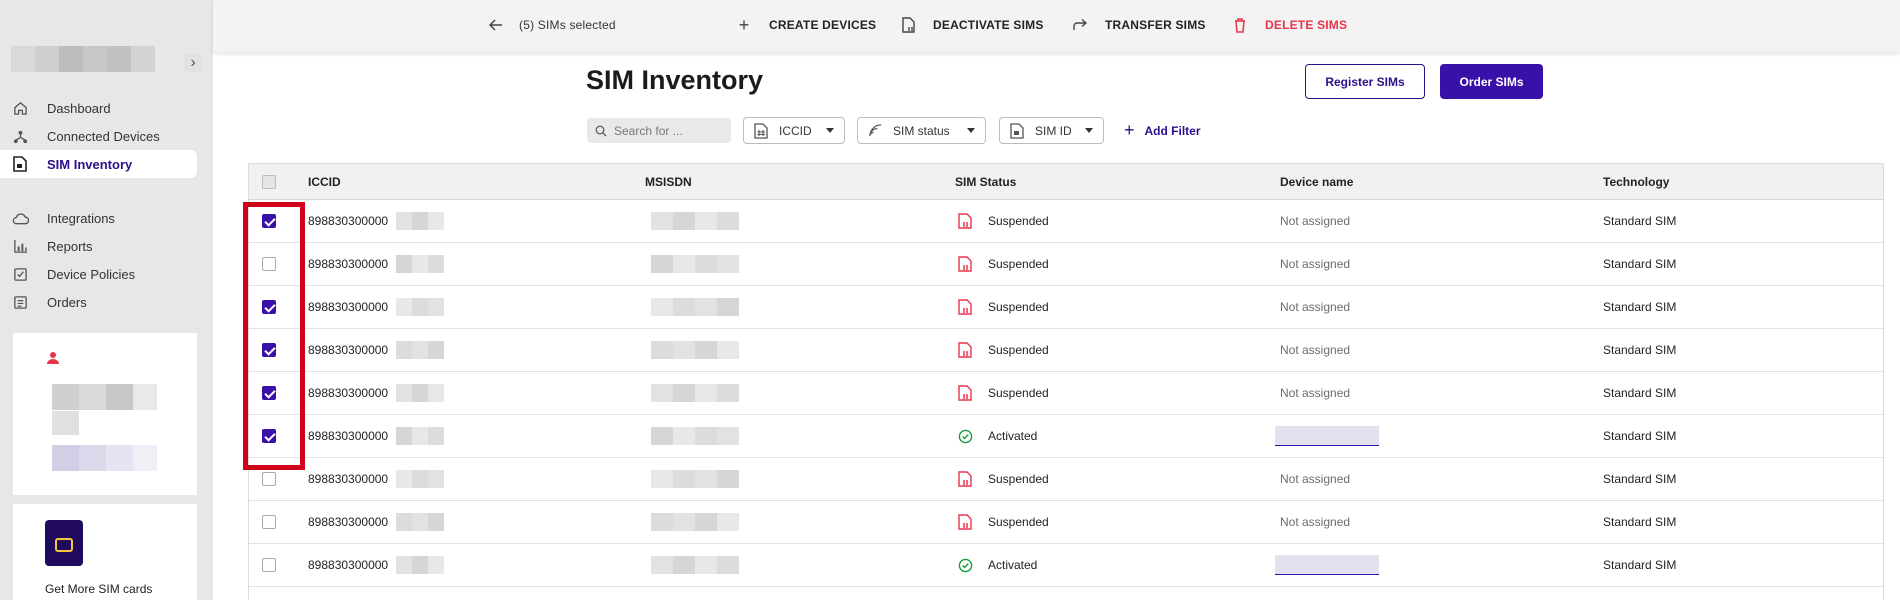  What do you see at coordinates (551, 25) in the screenshot?
I see `selection-back-button: (5) SIMs selected` at bounding box center [551, 25].